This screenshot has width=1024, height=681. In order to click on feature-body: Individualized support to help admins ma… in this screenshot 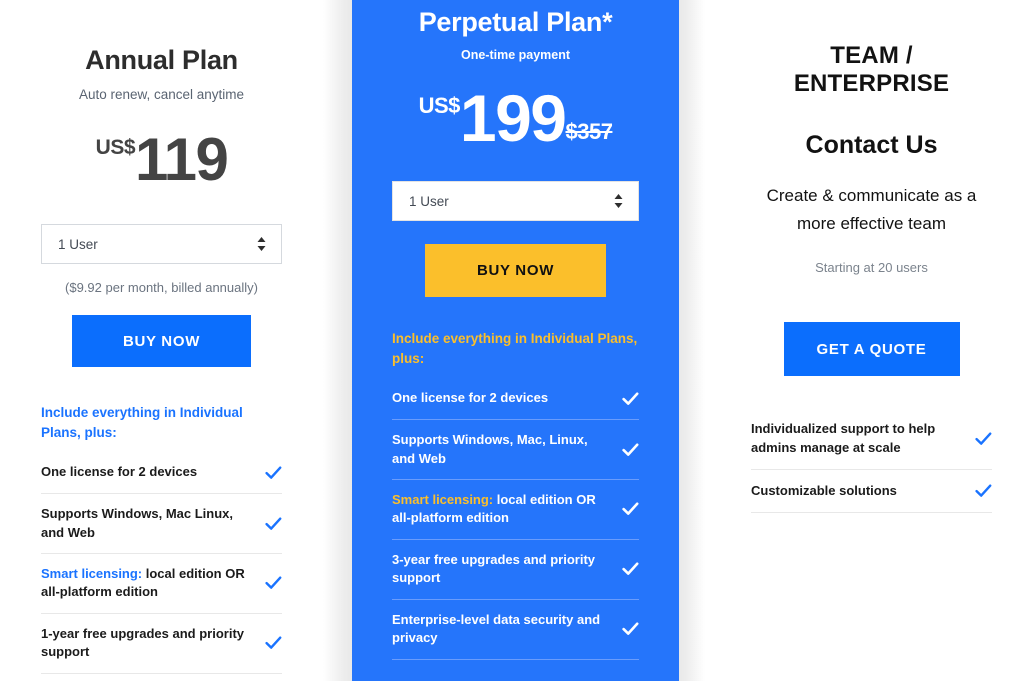, I will do `click(843, 438)`.